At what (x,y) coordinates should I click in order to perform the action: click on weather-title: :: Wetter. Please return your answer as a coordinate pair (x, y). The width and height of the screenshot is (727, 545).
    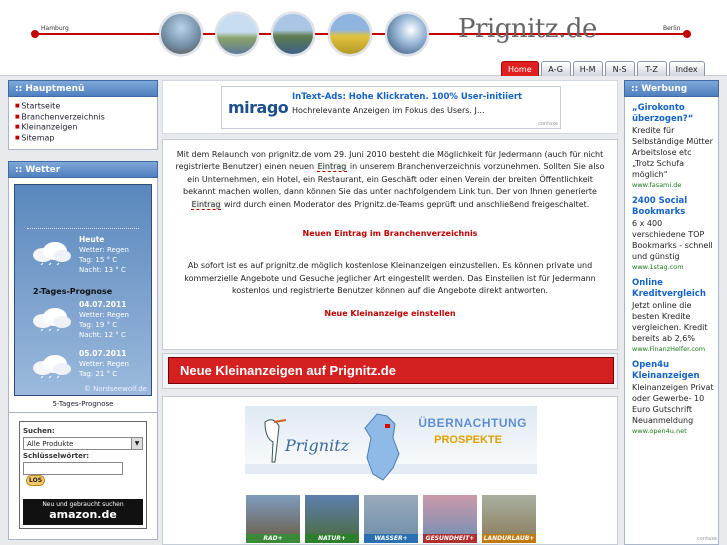
    Looking at the image, I should click on (83, 169).